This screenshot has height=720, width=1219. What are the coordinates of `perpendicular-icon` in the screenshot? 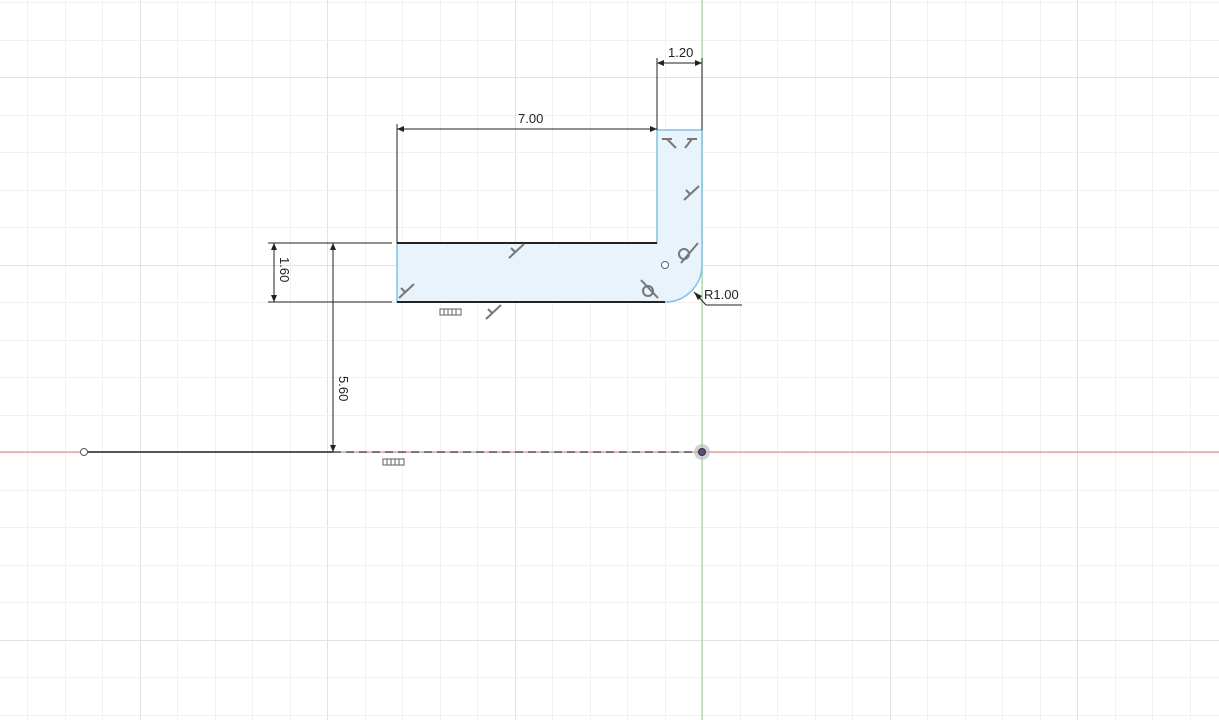 It's located at (493, 312).